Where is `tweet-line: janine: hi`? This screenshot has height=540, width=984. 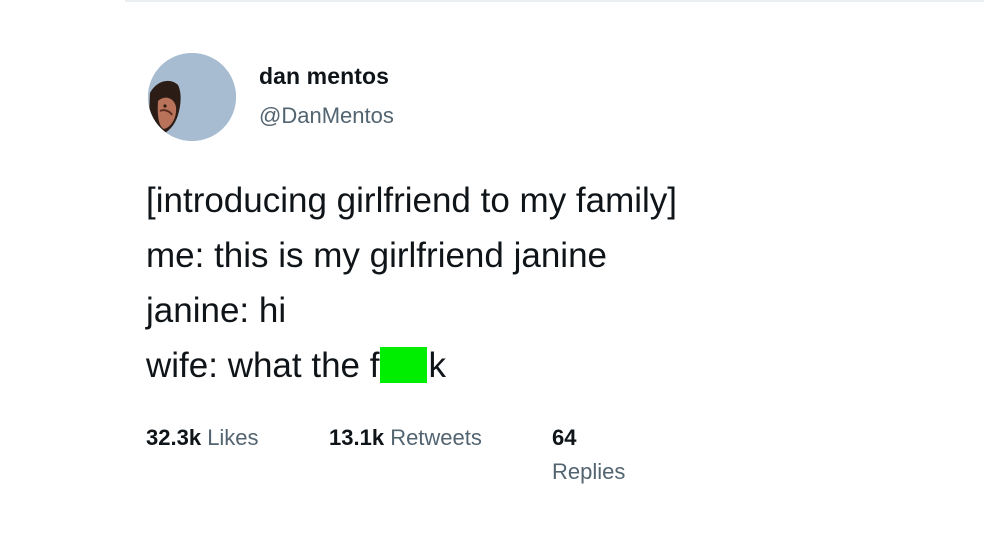
tweet-line: janine: hi is located at coordinates (216, 310).